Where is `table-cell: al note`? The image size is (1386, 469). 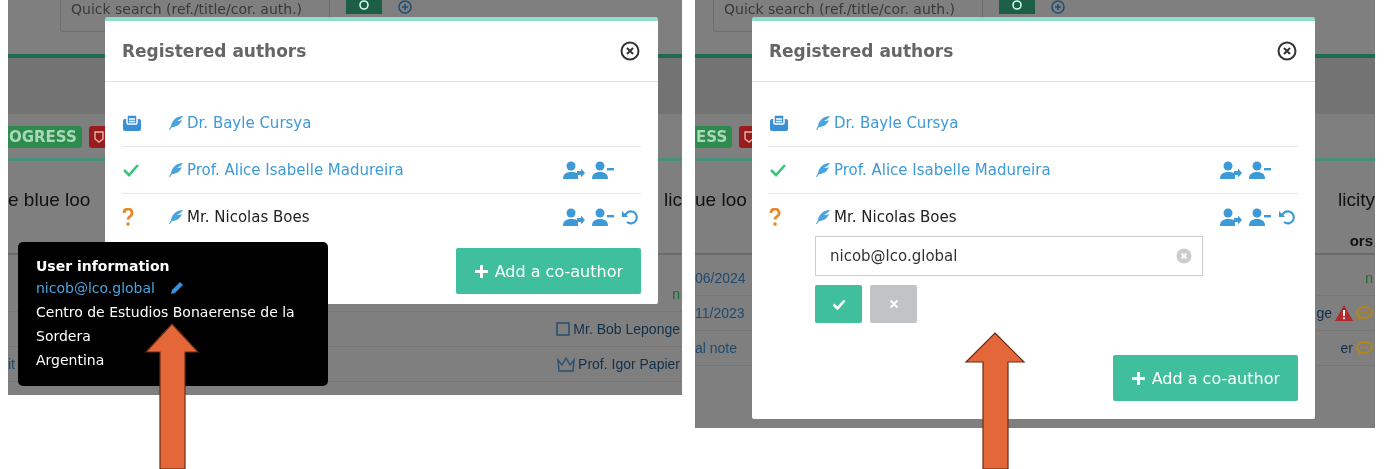
table-cell: al note is located at coordinates (716, 348).